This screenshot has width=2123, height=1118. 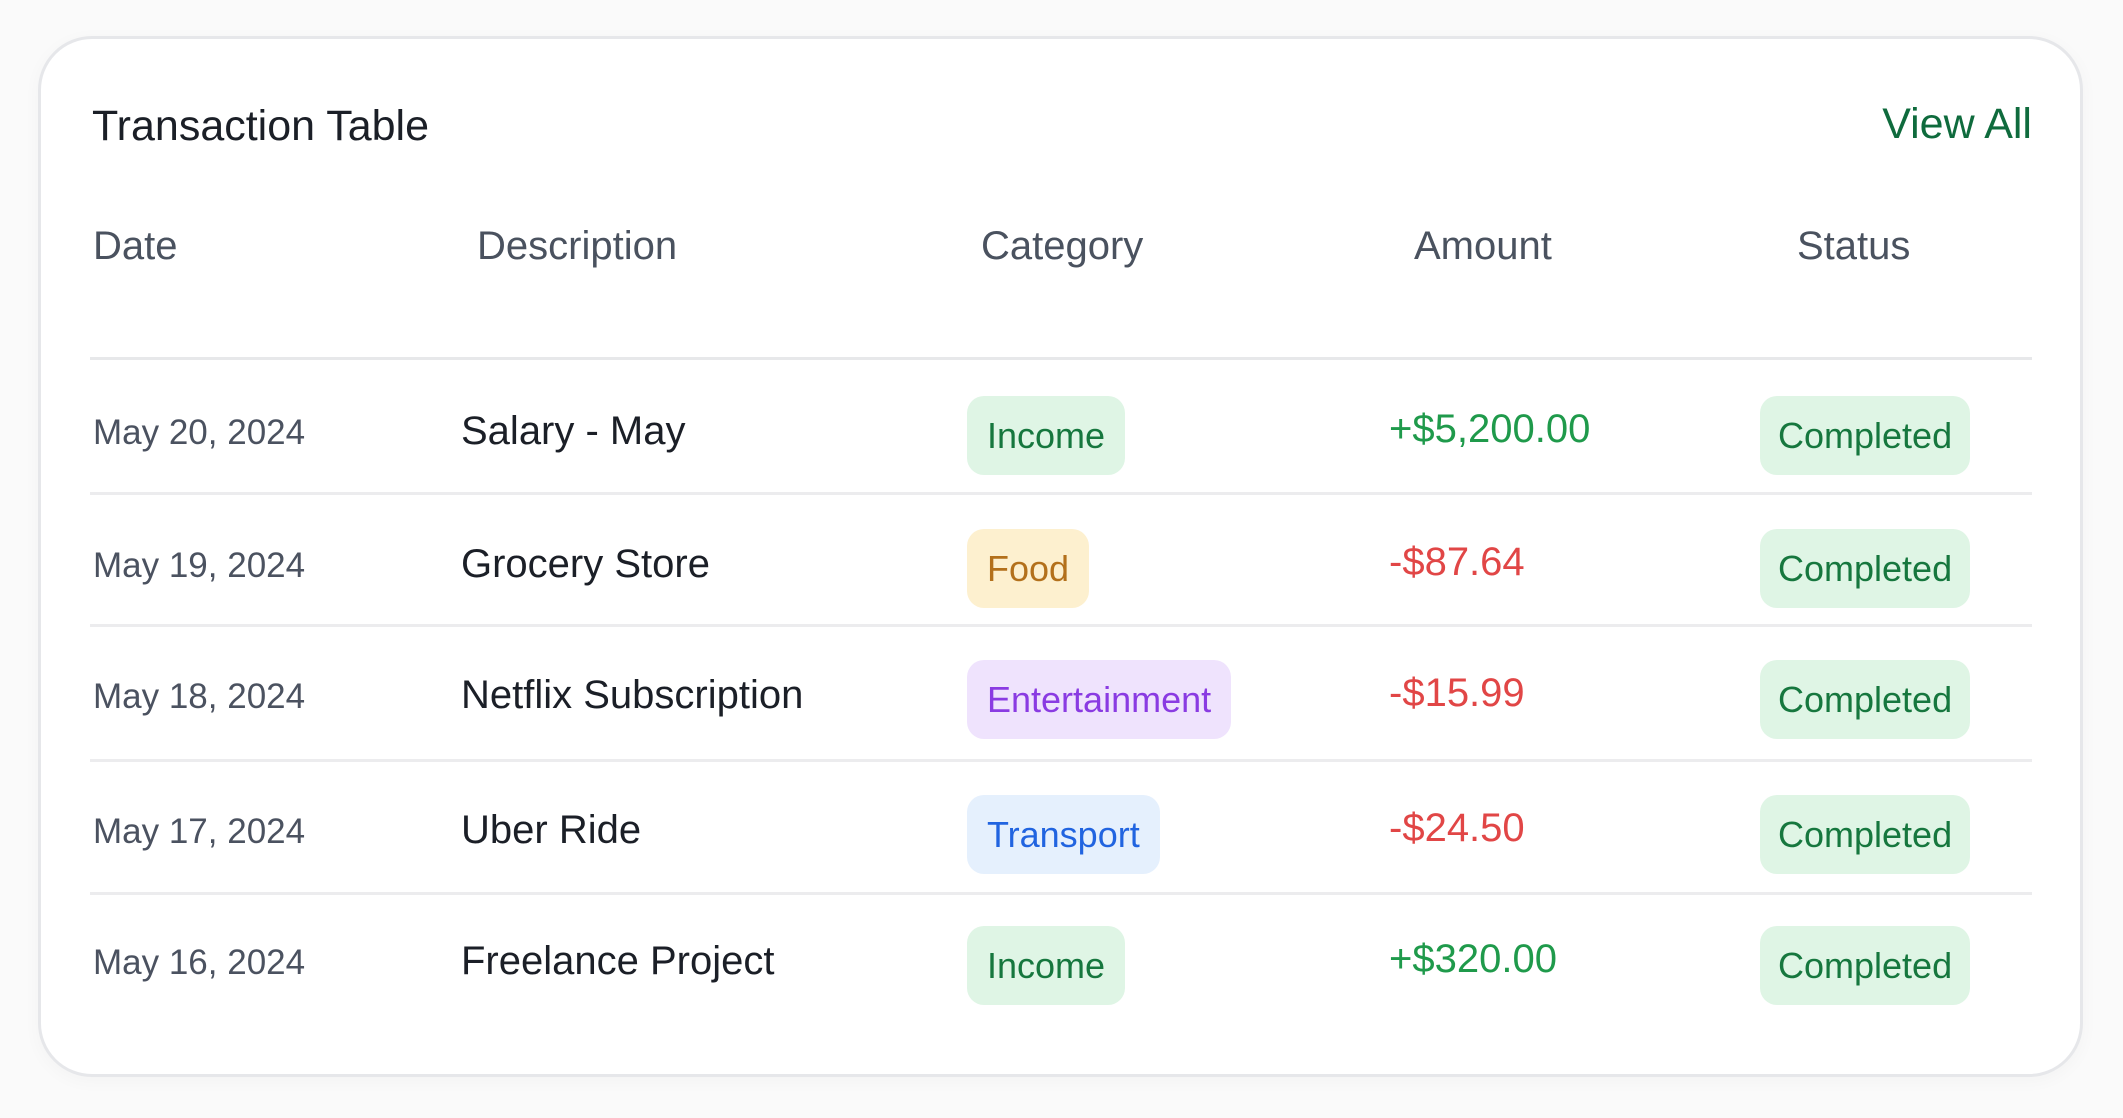 What do you see at coordinates (1957, 124) in the screenshot?
I see `view-all-link: View All` at bounding box center [1957, 124].